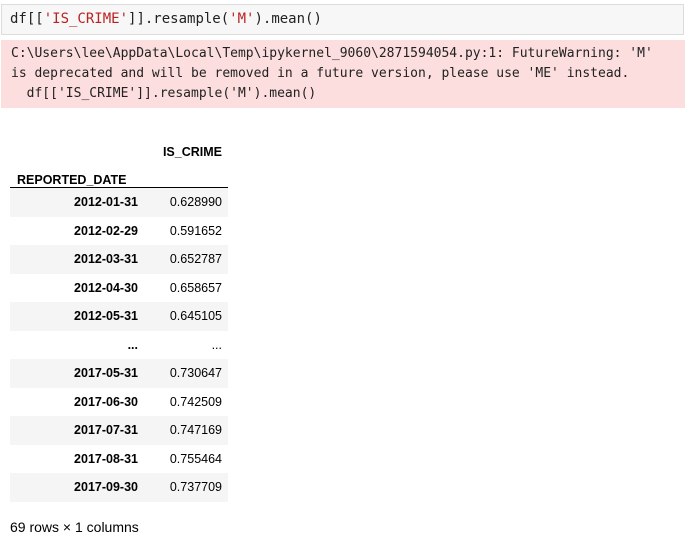 This screenshot has height=547, width=691. Describe the element at coordinates (106, 373) in the screenshot. I see `row-index: 2017-05-31` at that location.